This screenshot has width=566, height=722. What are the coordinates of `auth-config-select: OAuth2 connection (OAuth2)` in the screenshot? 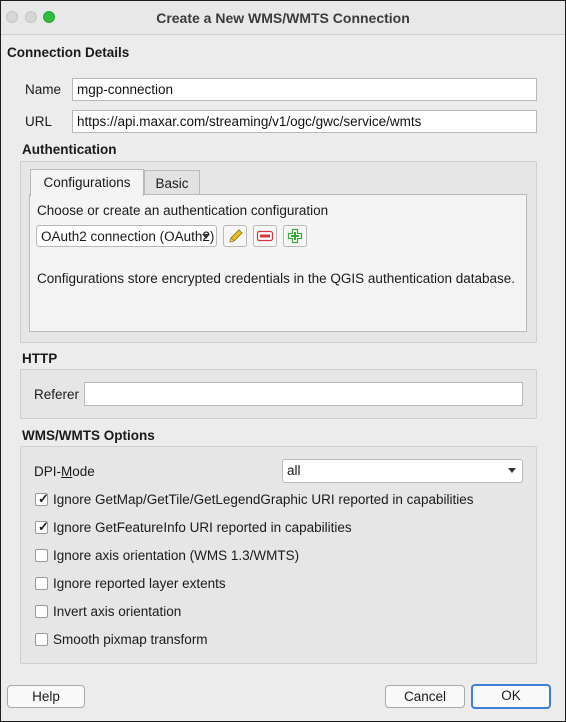 It's located at (126, 236).